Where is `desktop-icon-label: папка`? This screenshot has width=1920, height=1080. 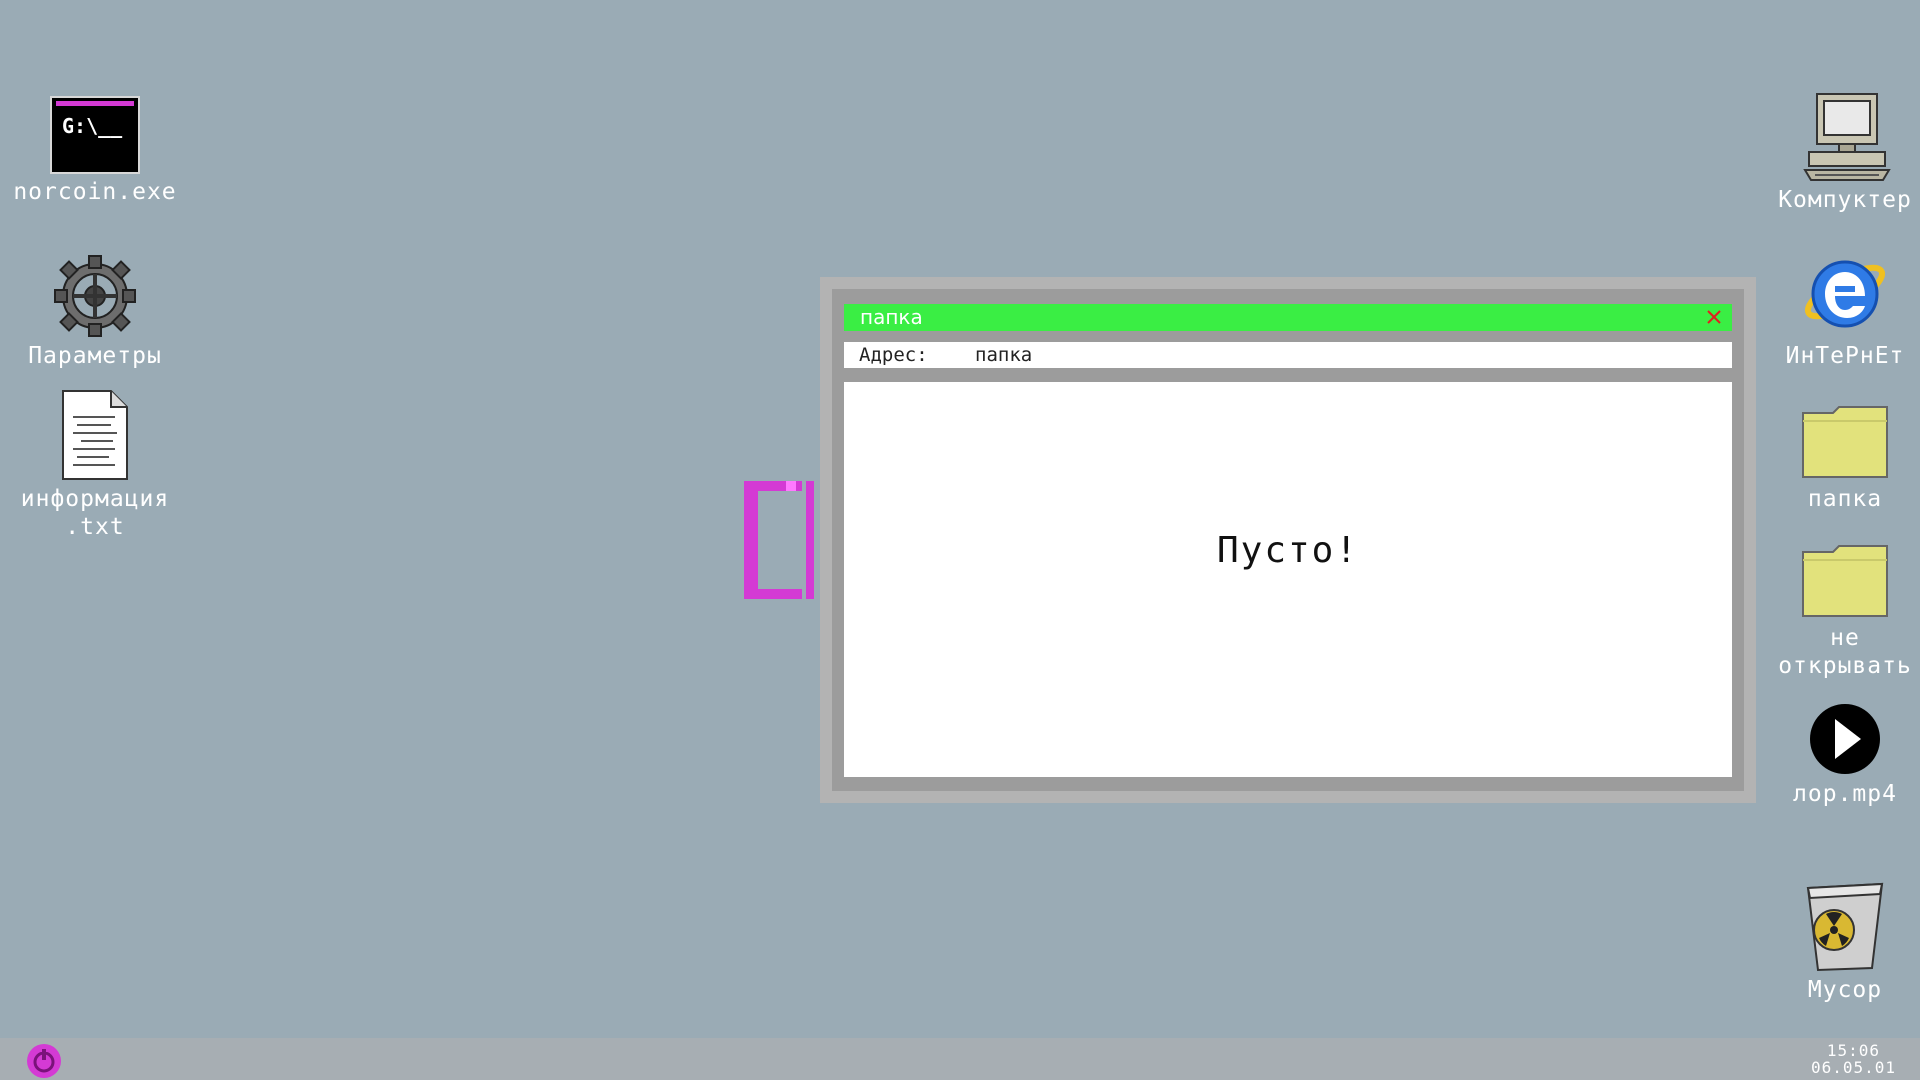
desktop-icon-label: папка is located at coordinates (1845, 499).